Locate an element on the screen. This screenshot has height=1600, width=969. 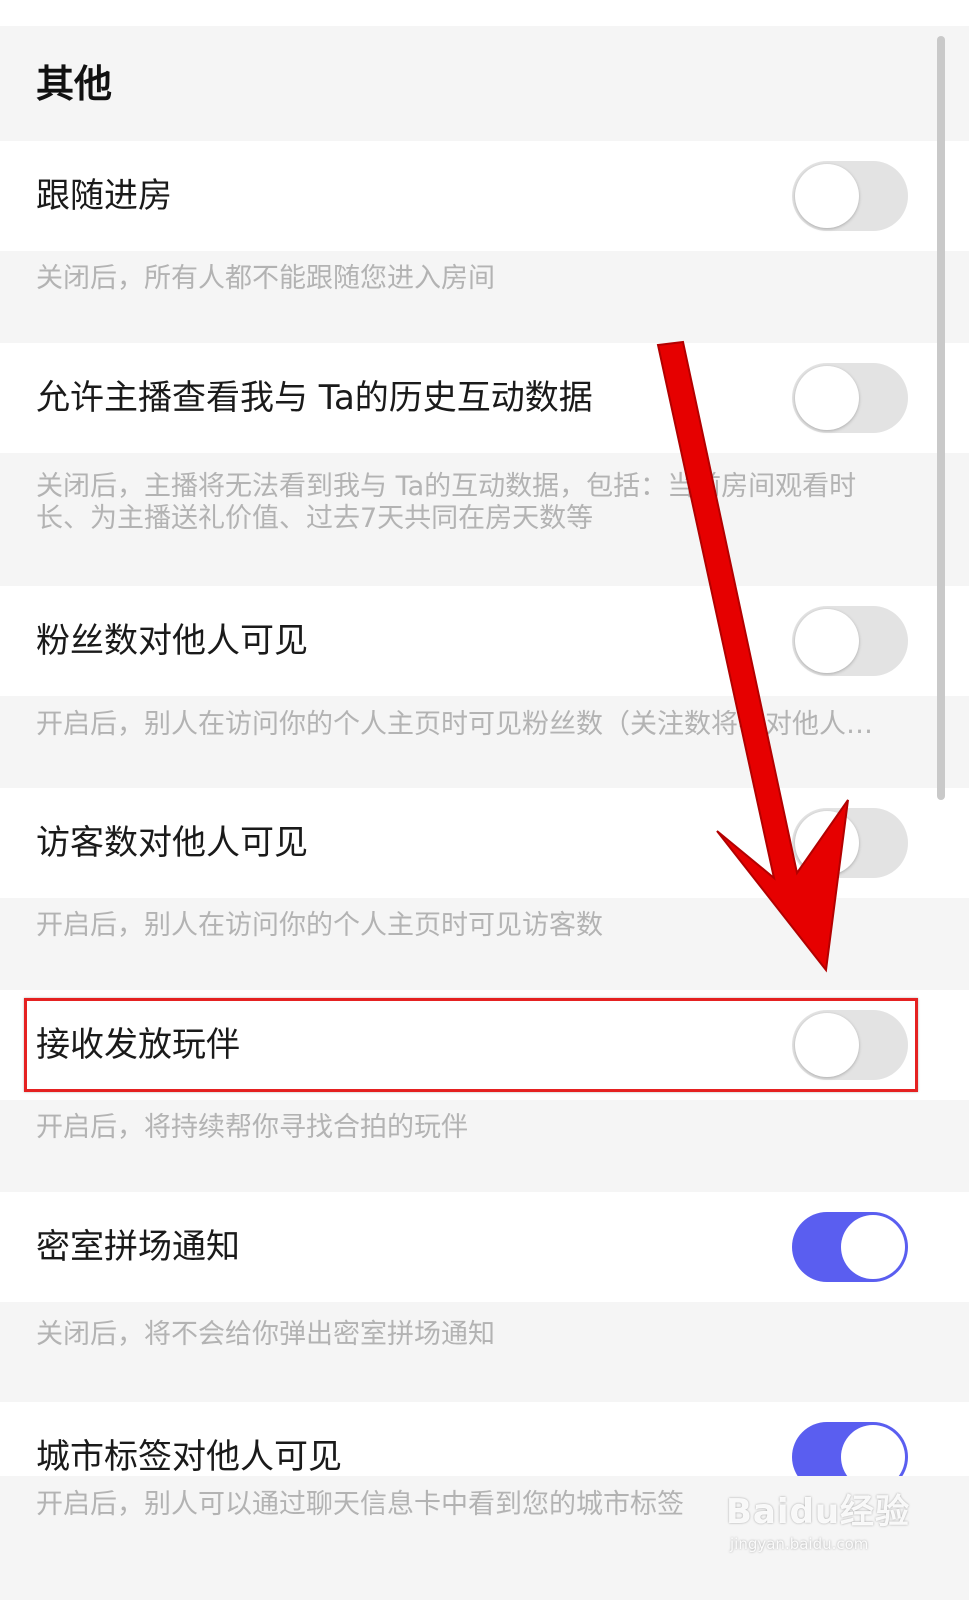
escape-room-notify-toggle is located at coordinates (850, 1247).